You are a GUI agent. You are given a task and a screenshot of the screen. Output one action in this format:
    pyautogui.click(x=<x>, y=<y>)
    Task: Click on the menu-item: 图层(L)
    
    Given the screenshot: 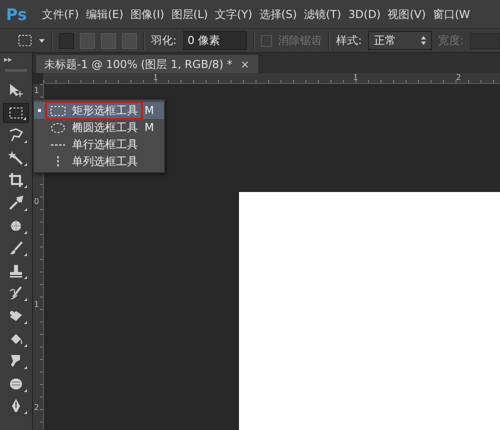 What is the action you would take?
    pyautogui.click(x=189, y=14)
    